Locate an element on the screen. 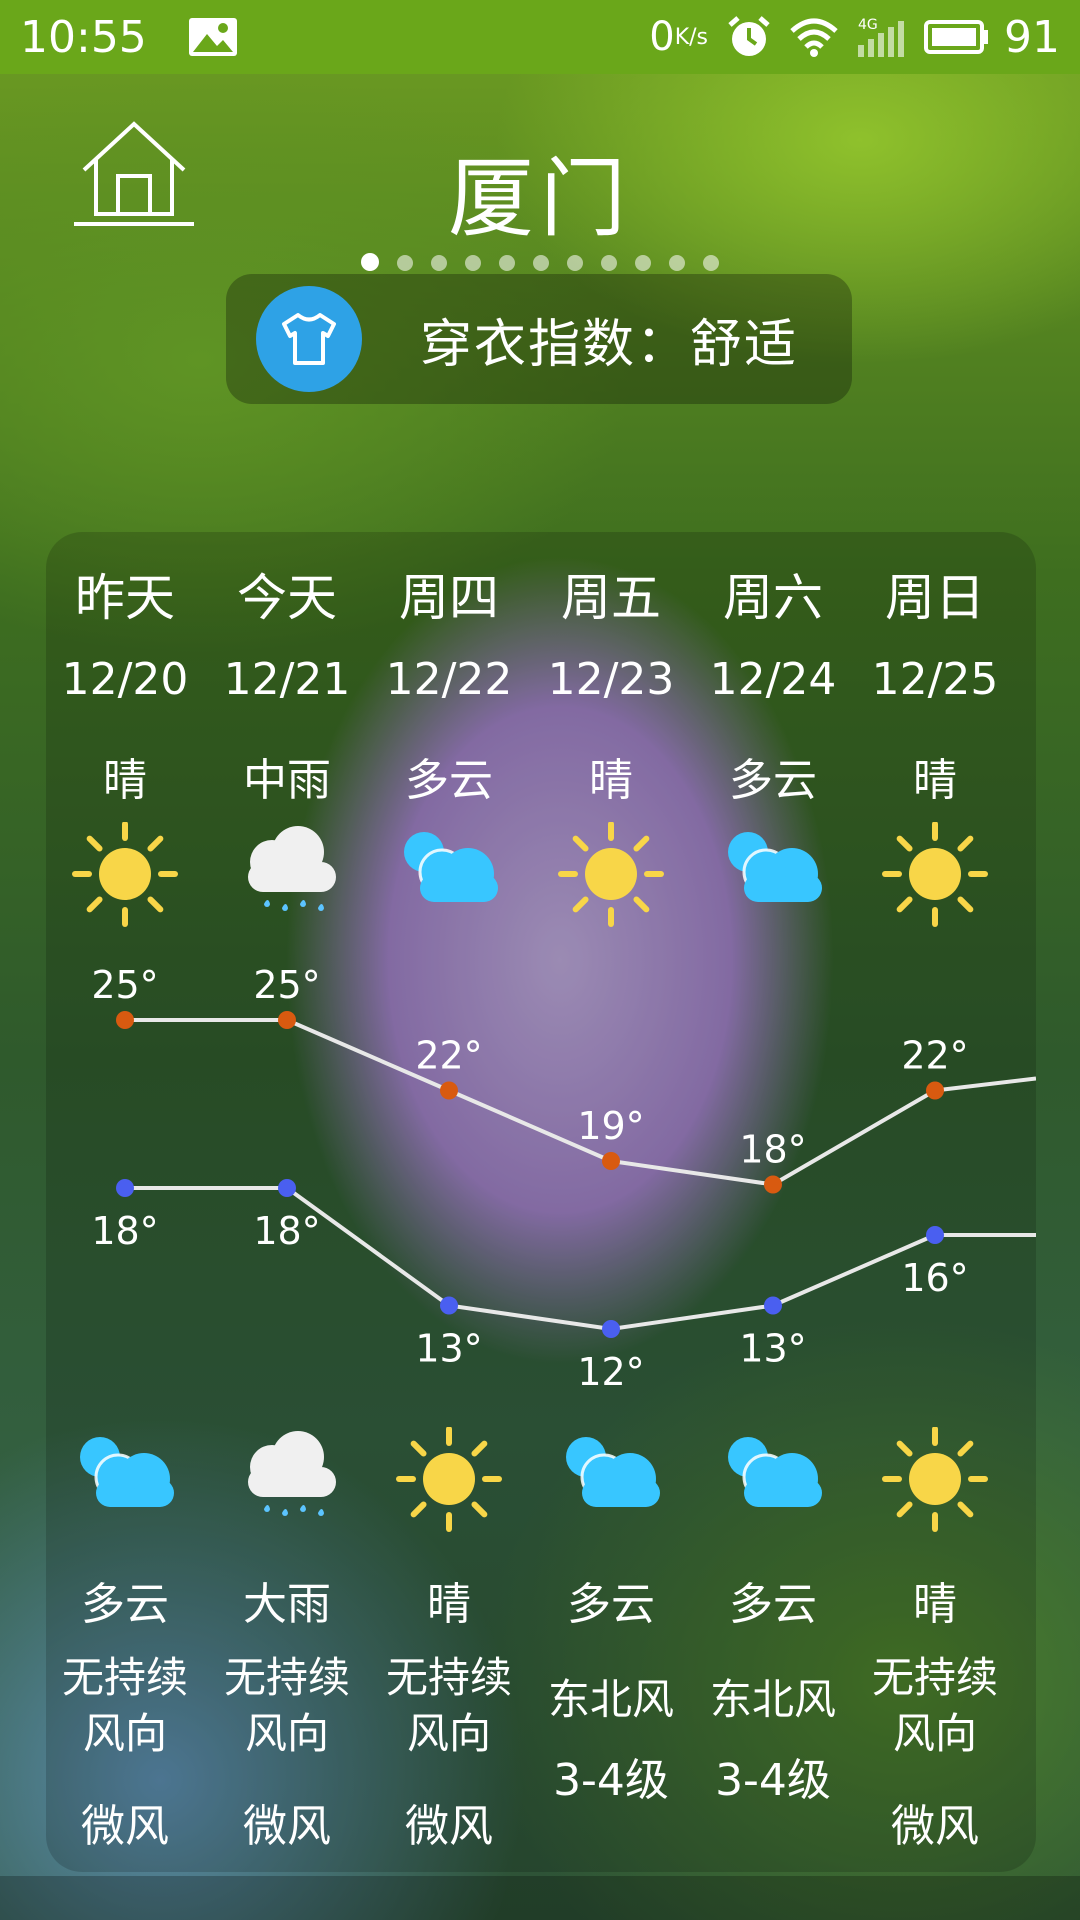  status-bar: 10:55 0 K/s 4G 91 is located at coordinates (540, 37).